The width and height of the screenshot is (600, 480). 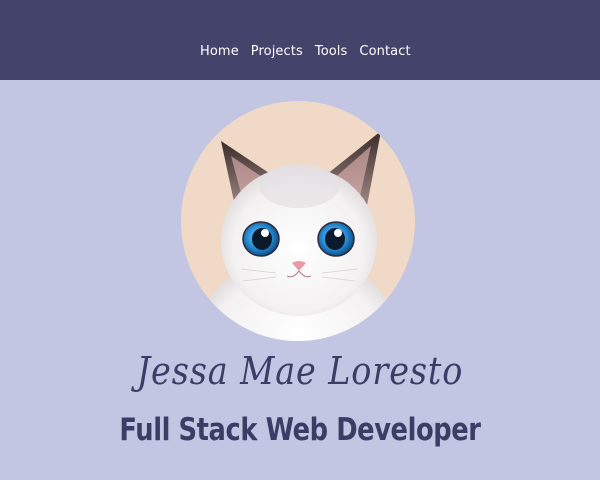 What do you see at coordinates (300, 371) in the screenshot?
I see `profile-name: Jessa Mae Loresto` at bounding box center [300, 371].